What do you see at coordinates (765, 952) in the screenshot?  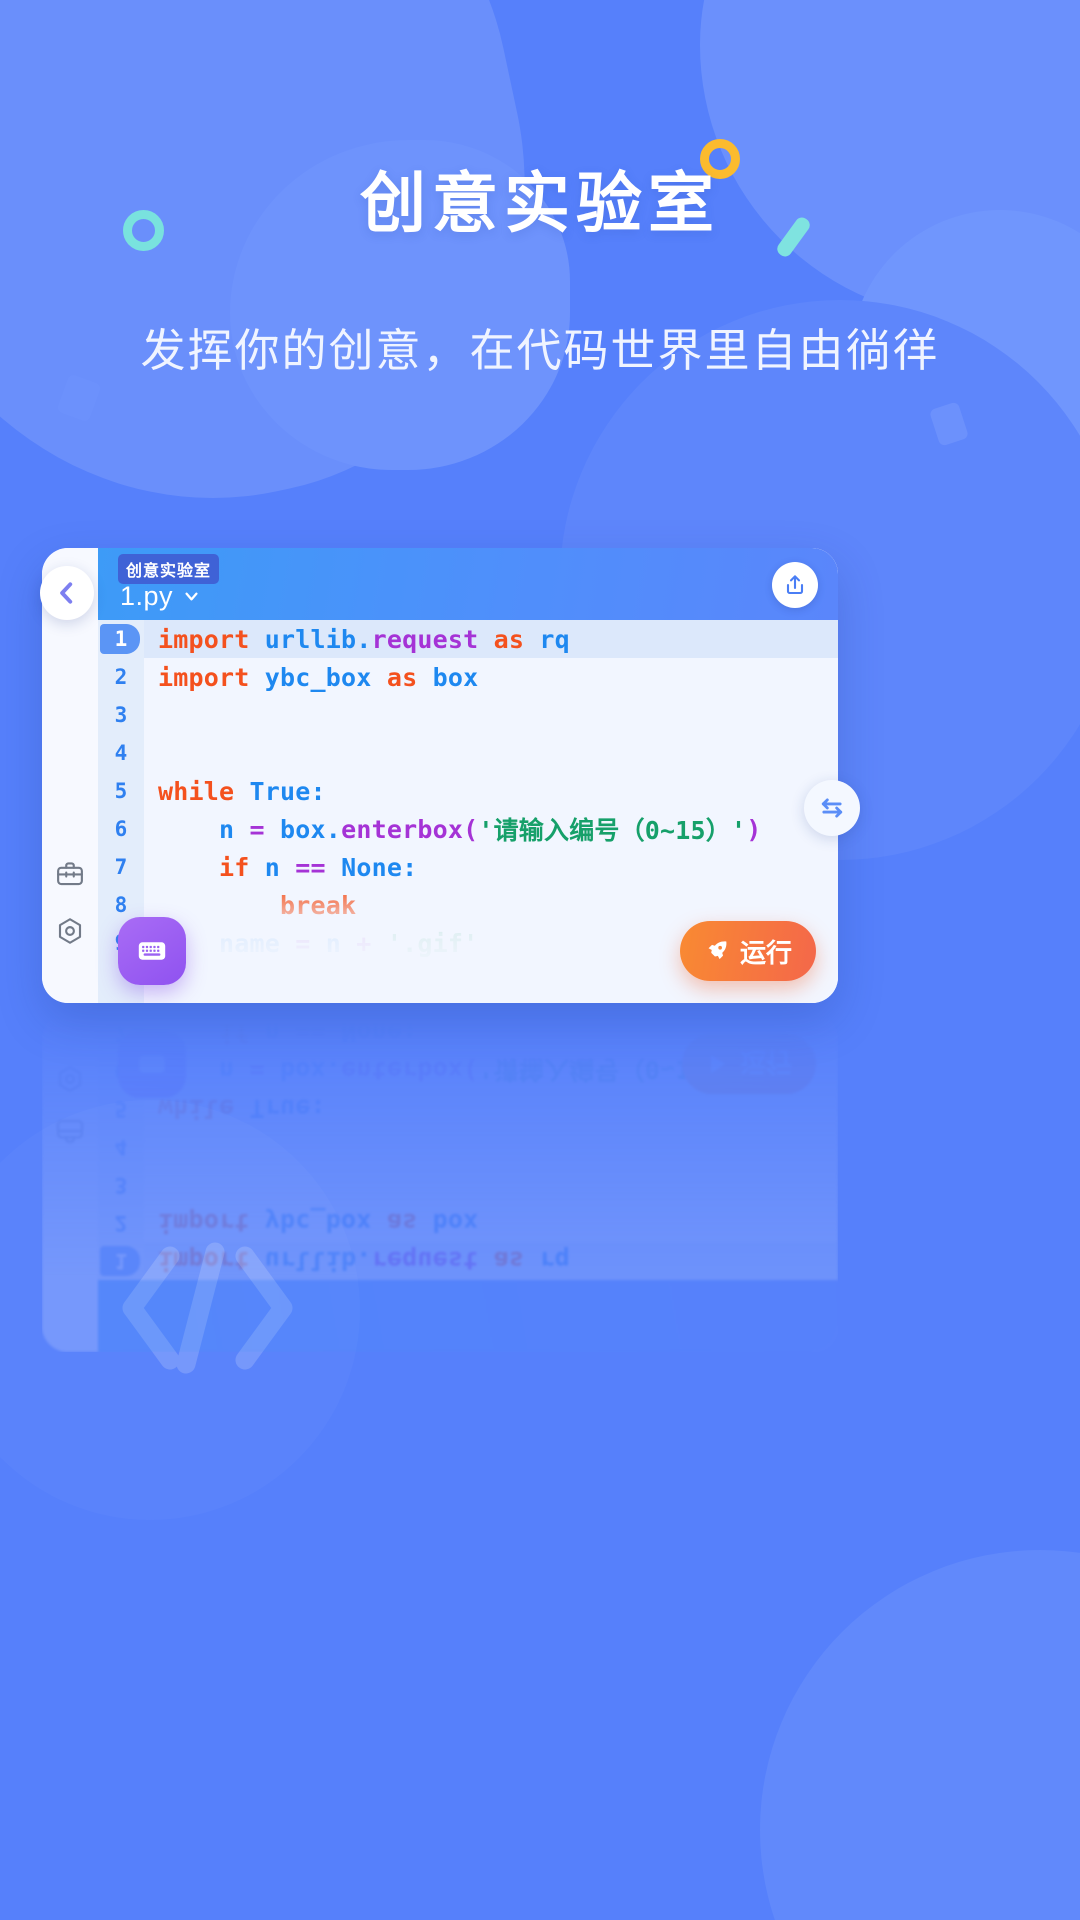 I see `run-button-label: 运行` at bounding box center [765, 952].